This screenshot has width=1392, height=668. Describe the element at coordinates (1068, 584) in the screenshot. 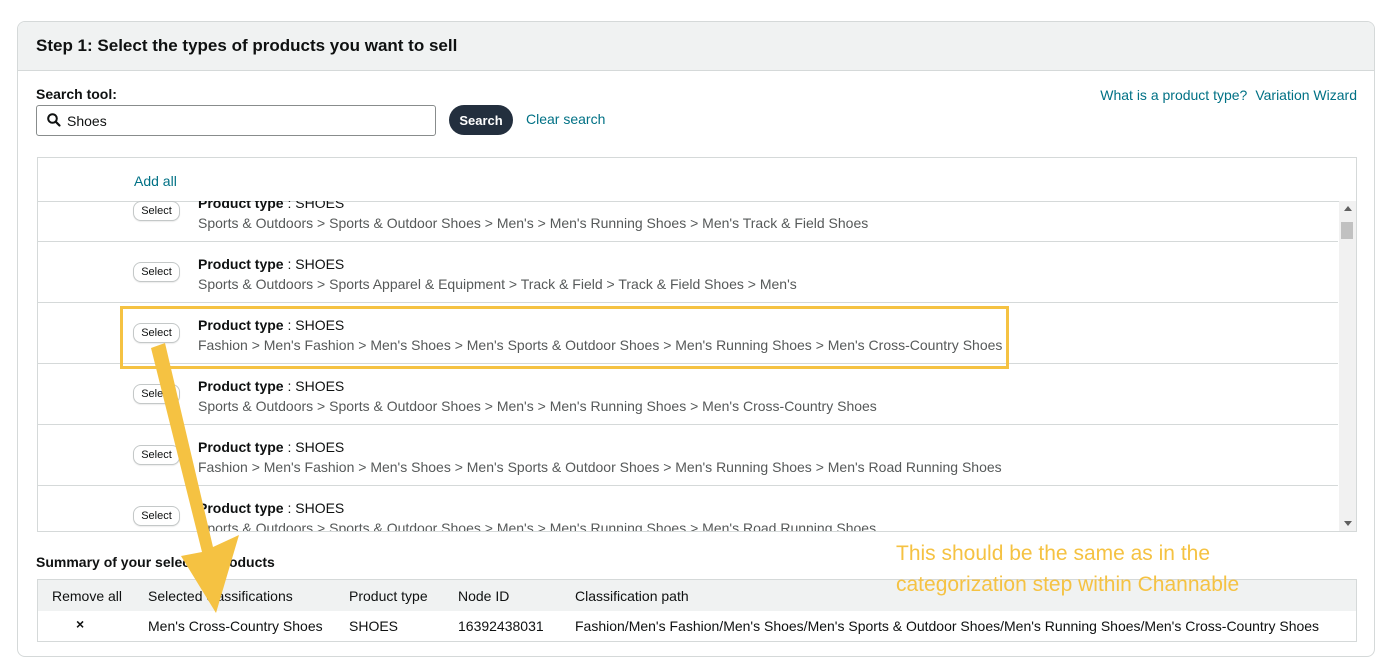

I see `annotation-note-line-2: categorization step within Channable` at that location.